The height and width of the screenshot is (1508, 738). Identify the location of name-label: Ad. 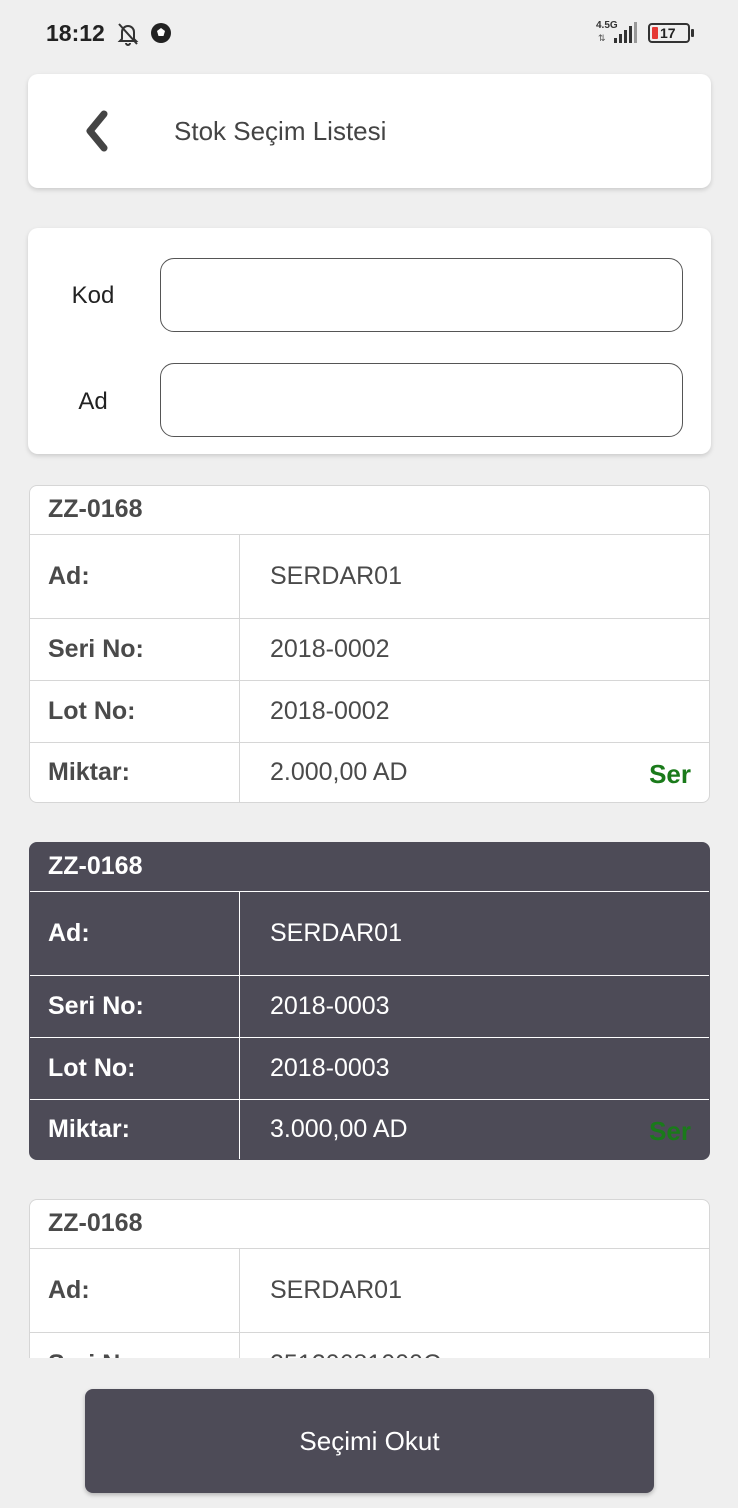
(93, 401).